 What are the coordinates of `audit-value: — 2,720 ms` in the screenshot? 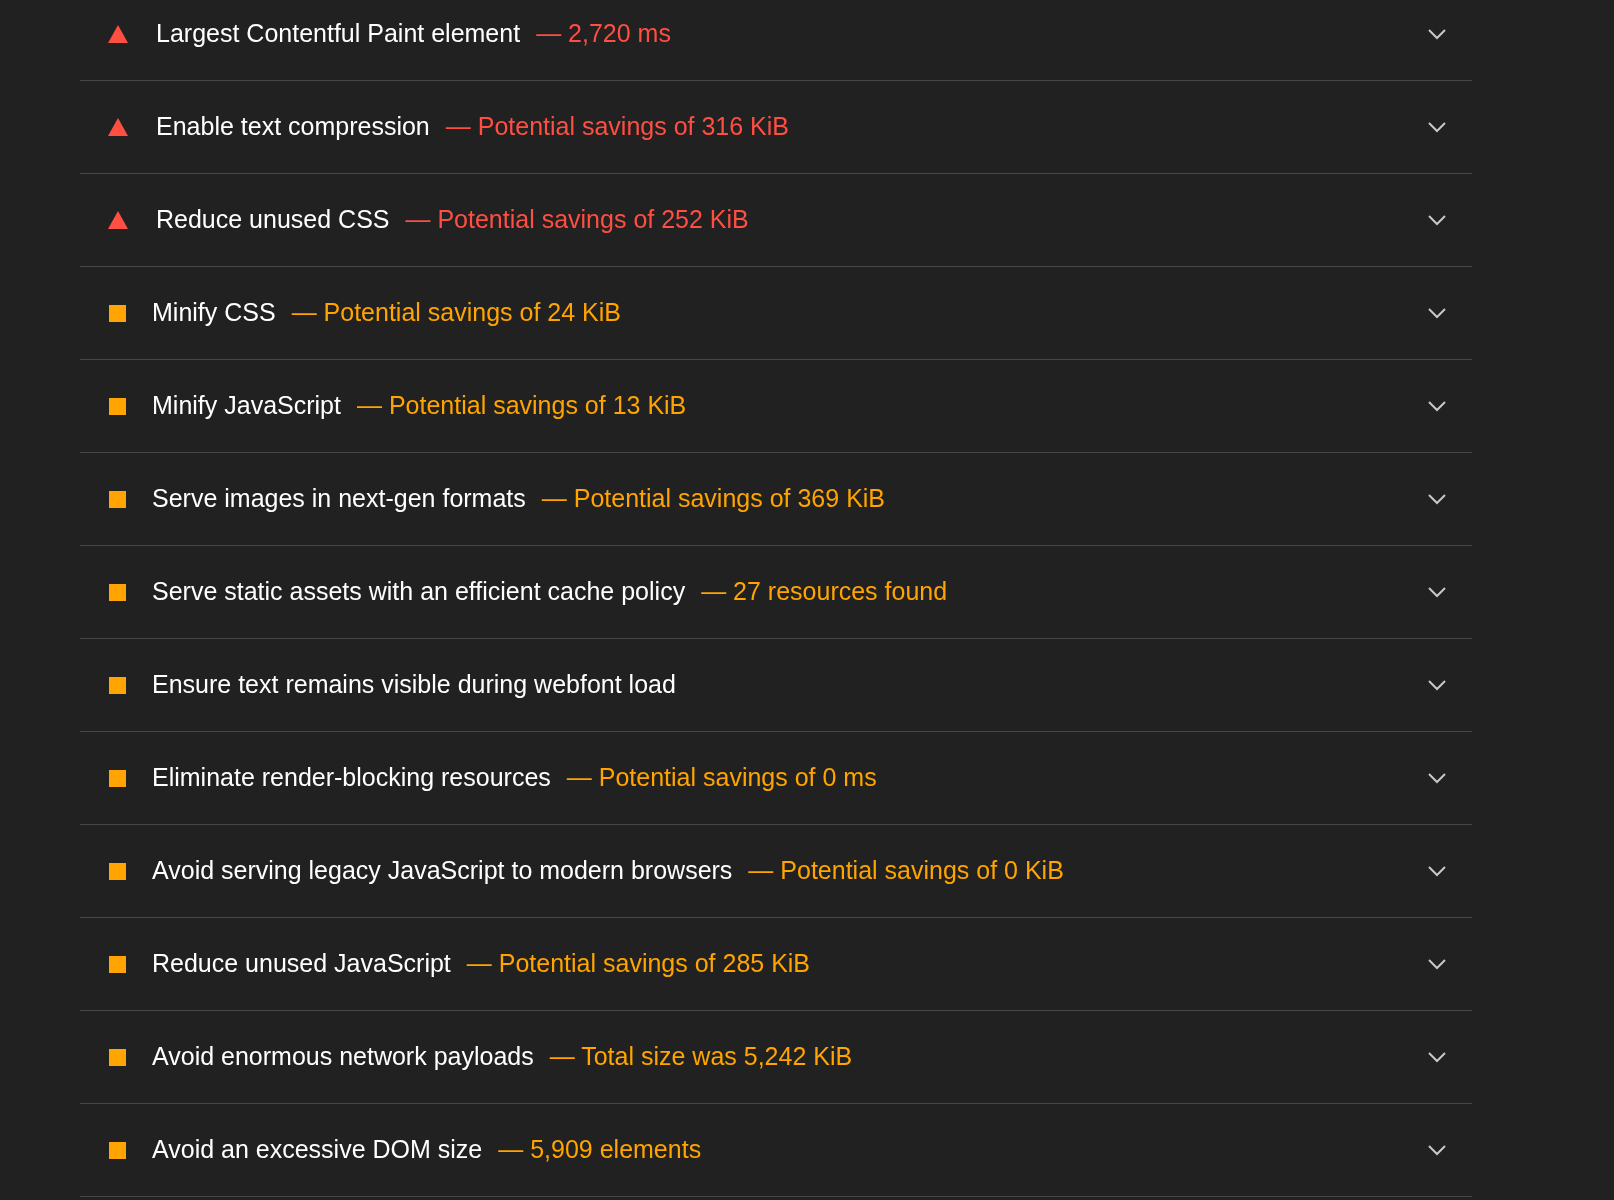 It's located at (603, 34).